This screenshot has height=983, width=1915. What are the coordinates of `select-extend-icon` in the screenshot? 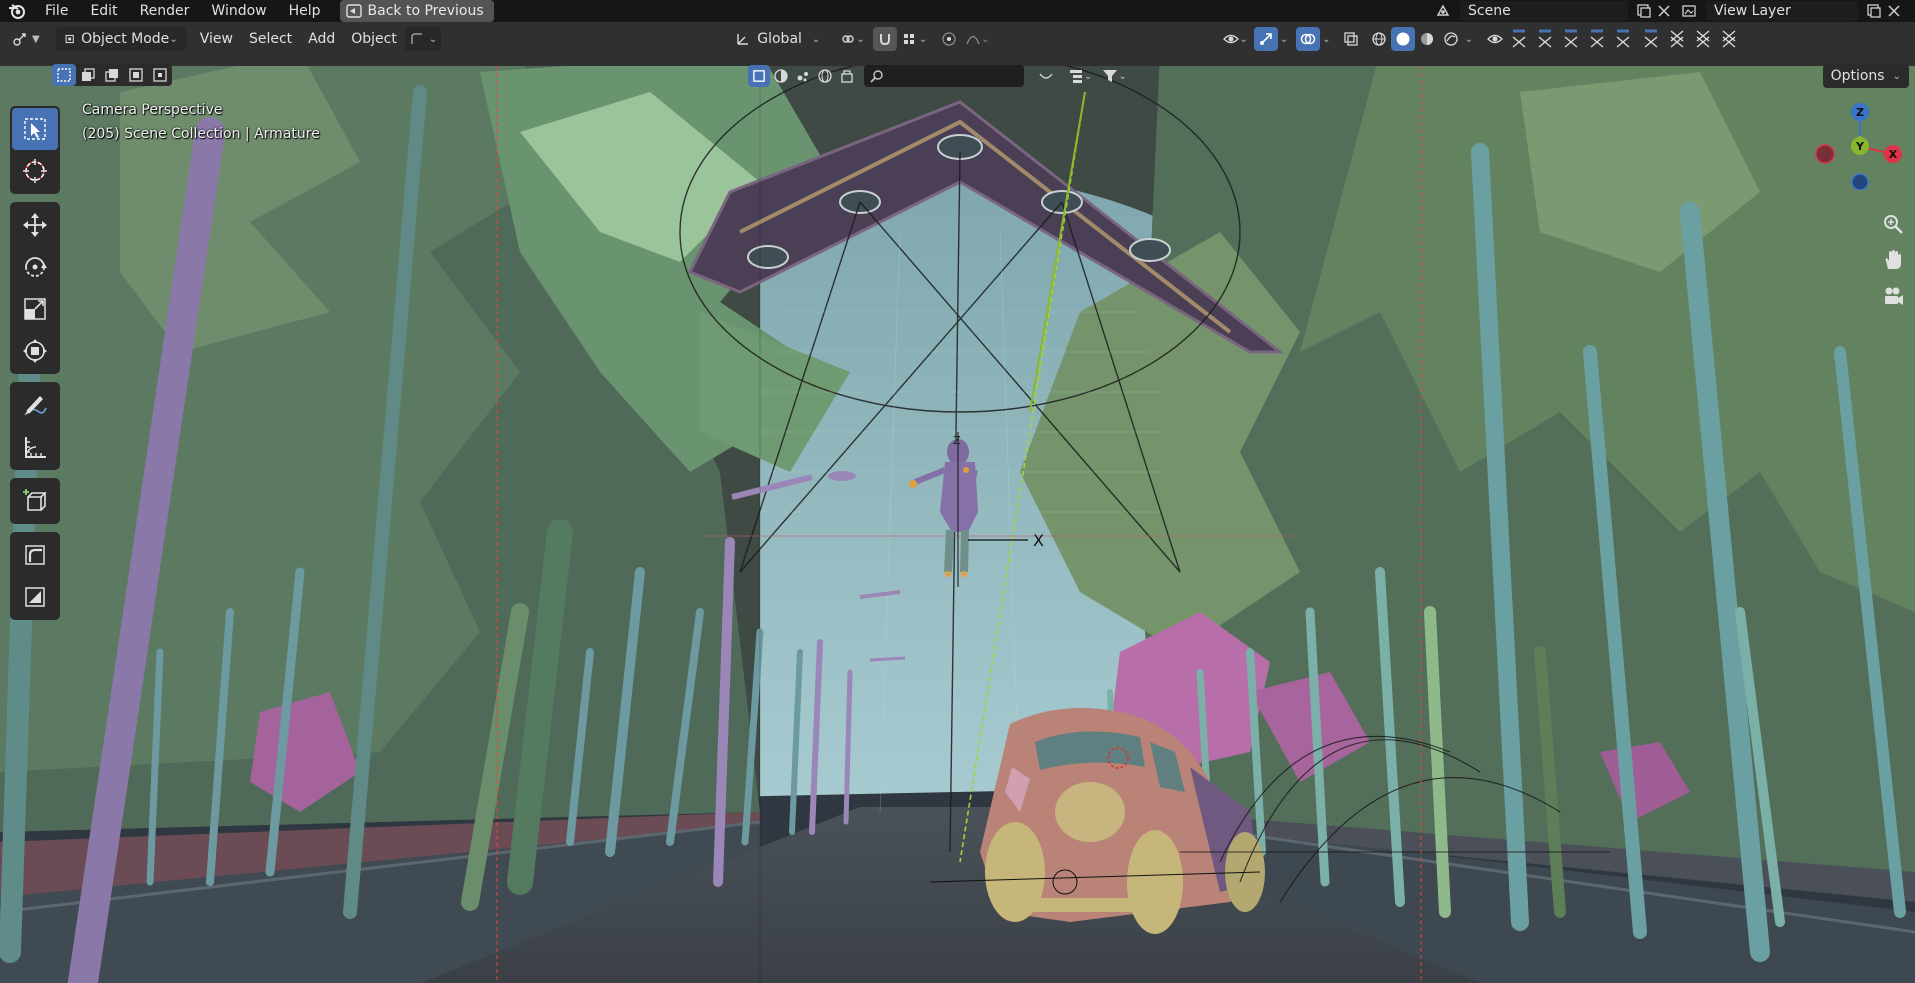 It's located at (88, 75).